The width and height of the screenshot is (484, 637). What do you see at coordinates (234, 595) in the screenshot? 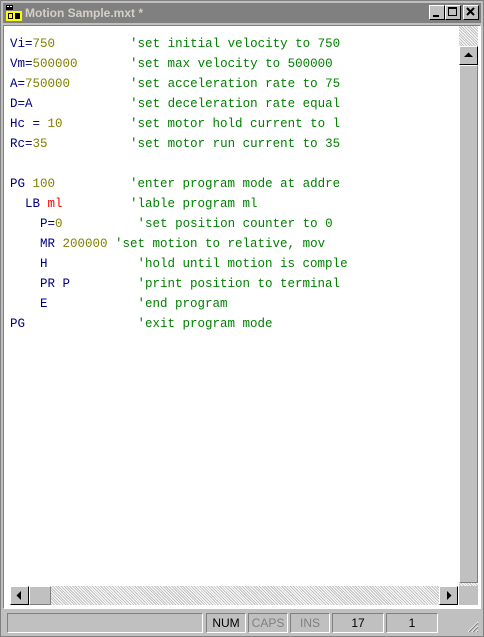
I see `horizontal-scrollbar` at bounding box center [234, 595].